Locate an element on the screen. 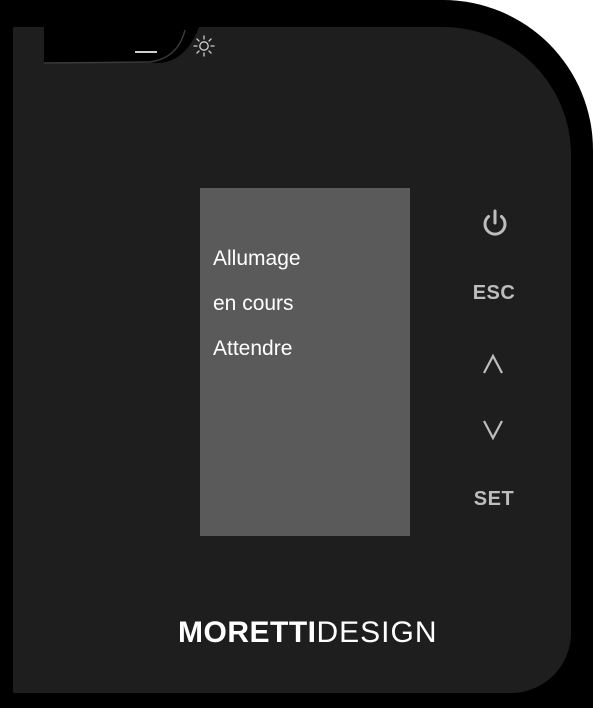 Image resolution: width=593 pixels, height=708 pixels. display-line-3: Attendre is located at coordinates (253, 348).